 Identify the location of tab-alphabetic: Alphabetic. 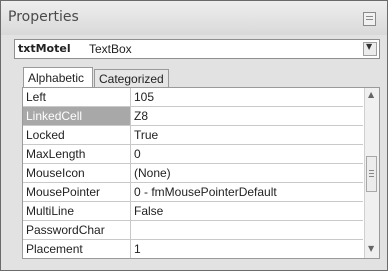
(58, 77).